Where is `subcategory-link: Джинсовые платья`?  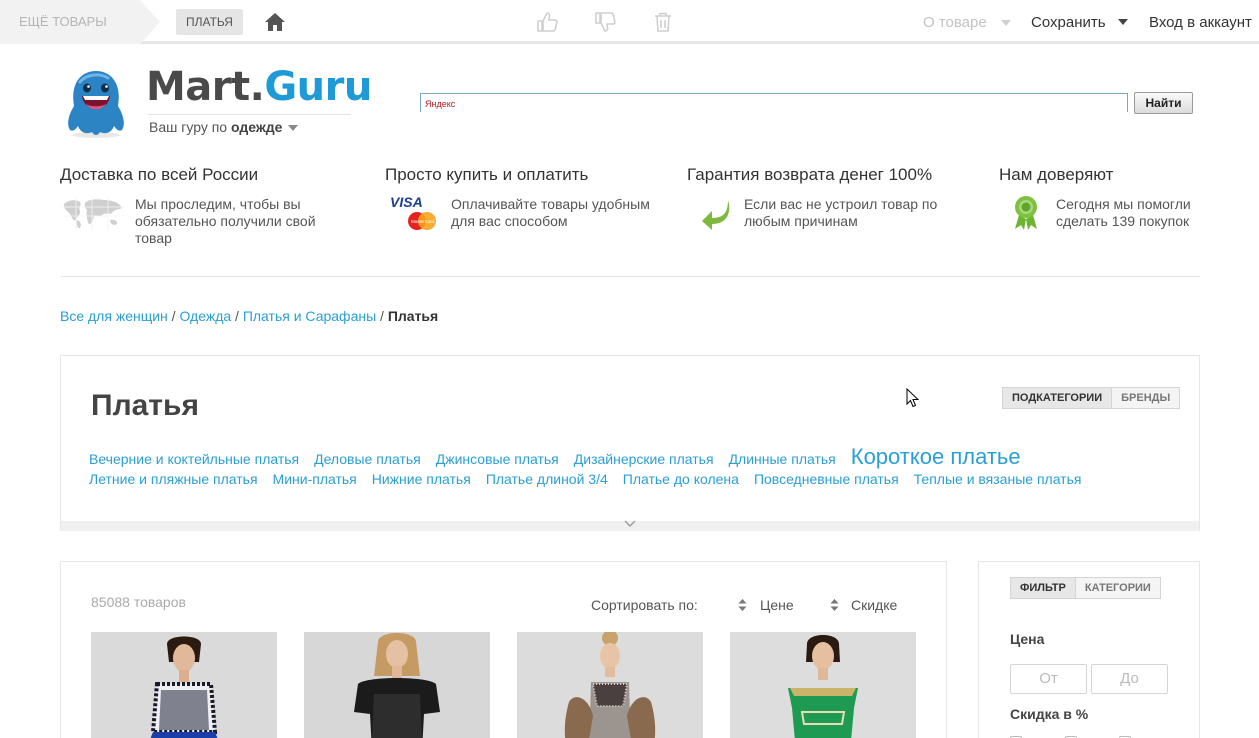
subcategory-link: Джинсовые платья is located at coordinates (497, 459).